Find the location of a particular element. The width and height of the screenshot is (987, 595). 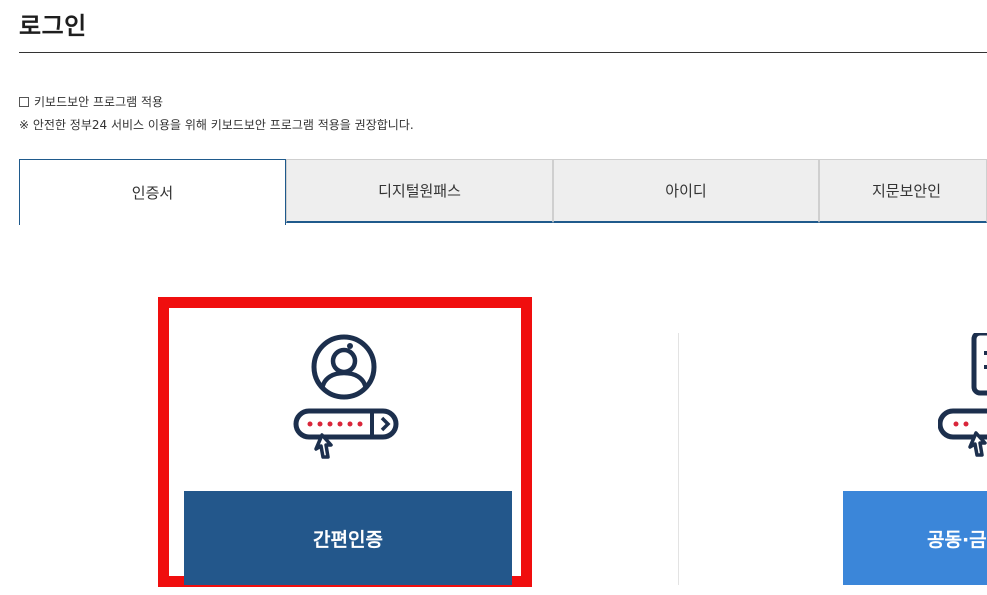

tab-fingerprint: 지문보안인 is located at coordinates (903, 191).